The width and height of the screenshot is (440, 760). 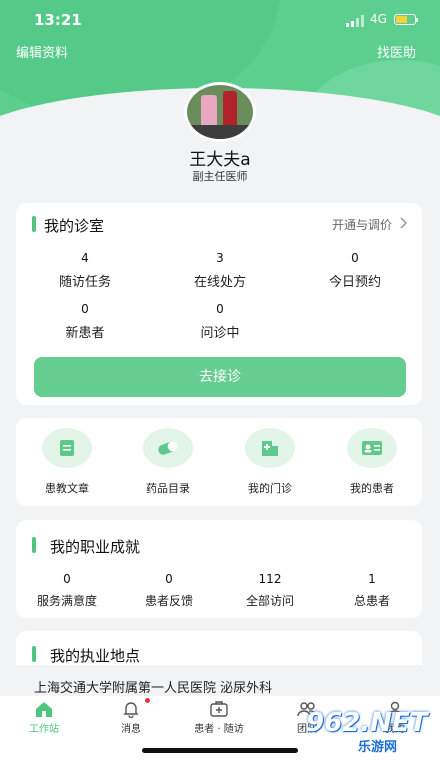 I want to click on quick-links-card: 患教文章 药品目录 我的门诊 我的患者, so click(x=219, y=462).